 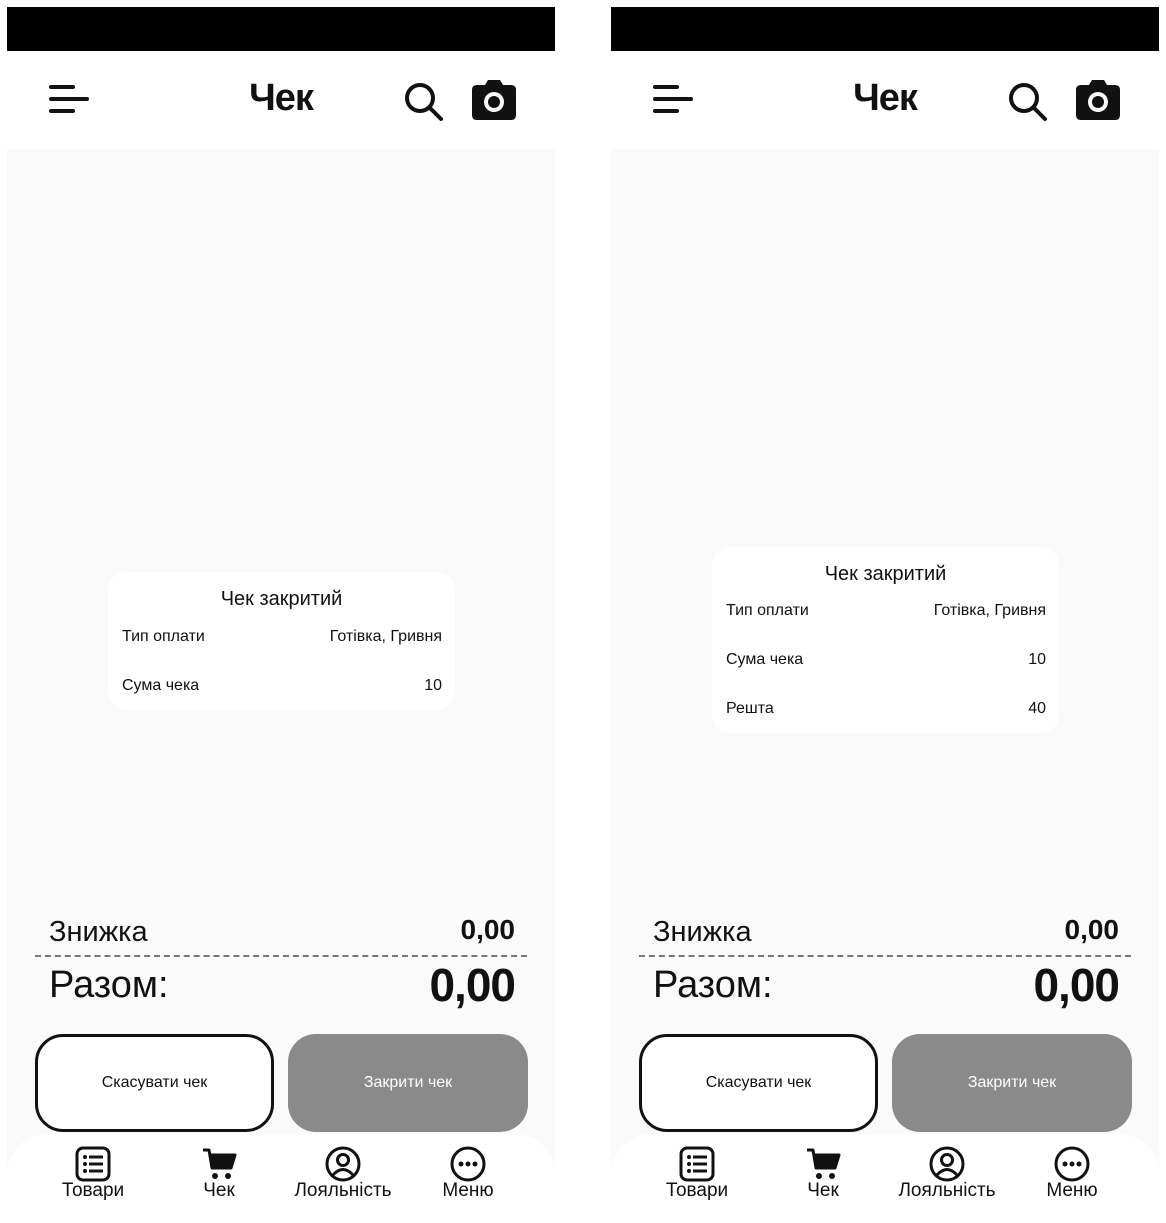 What do you see at coordinates (886, 712) in the screenshot?
I see `change-row: Решта 40` at bounding box center [886, 712].